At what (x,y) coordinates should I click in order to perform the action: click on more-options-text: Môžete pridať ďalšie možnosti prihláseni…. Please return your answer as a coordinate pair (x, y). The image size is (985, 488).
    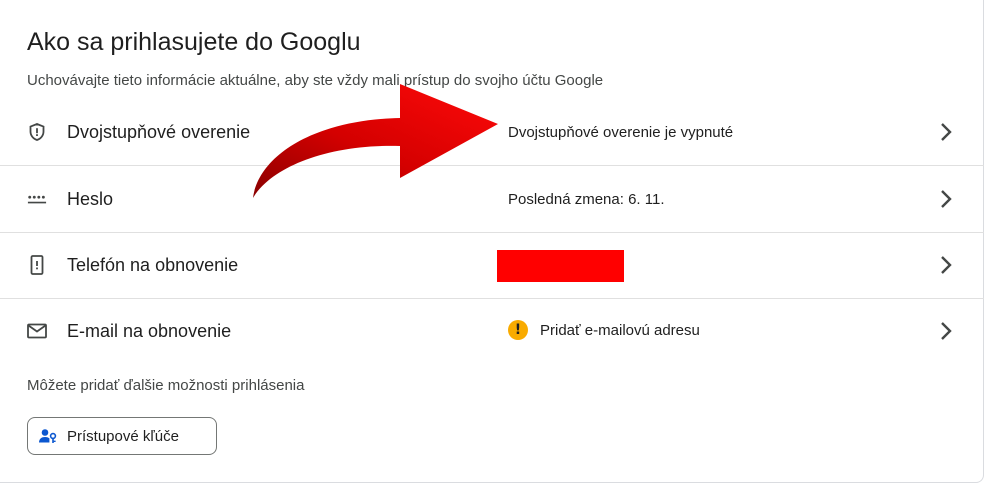
    Looking at the image, I should click on (166, 385).